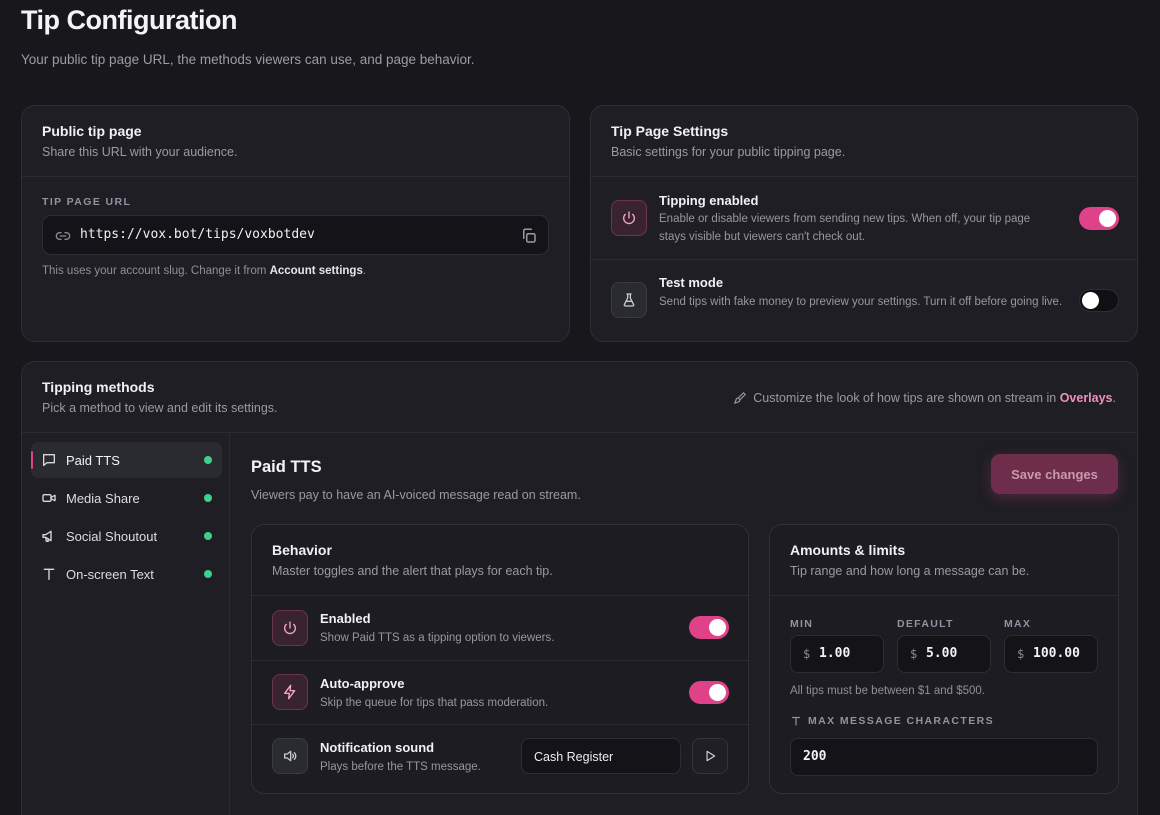 The image size is (1160, 815). Describe the element at coordinates (1086, 398) in the screenshot. I see `overlays-link: Overlays` at that location.